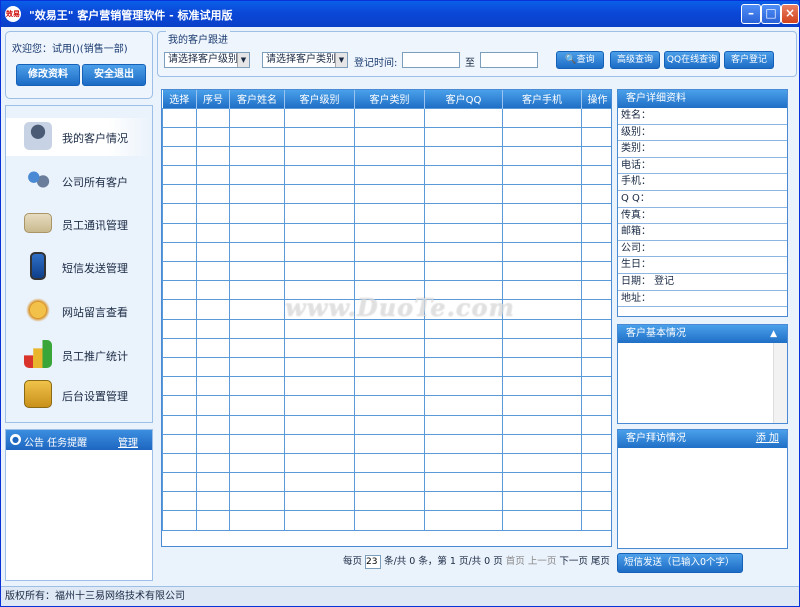 The width and height of the screenshot is (800, 607). I want to click on last-page-link: 尾页, so click(600, 561).